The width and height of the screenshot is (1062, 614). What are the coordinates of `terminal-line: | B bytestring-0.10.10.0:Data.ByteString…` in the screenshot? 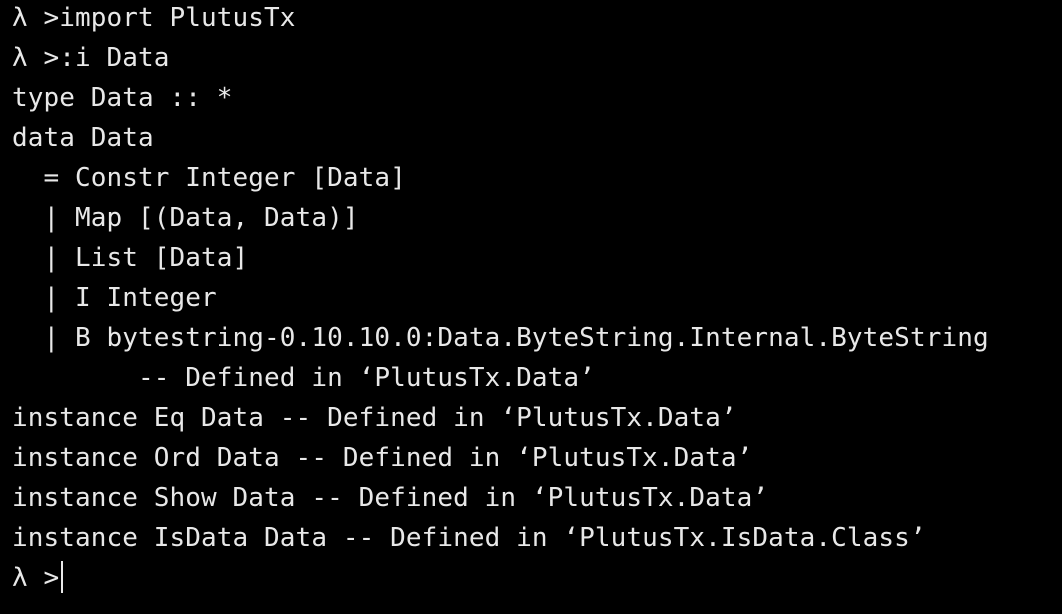 It's located at (500, 338).